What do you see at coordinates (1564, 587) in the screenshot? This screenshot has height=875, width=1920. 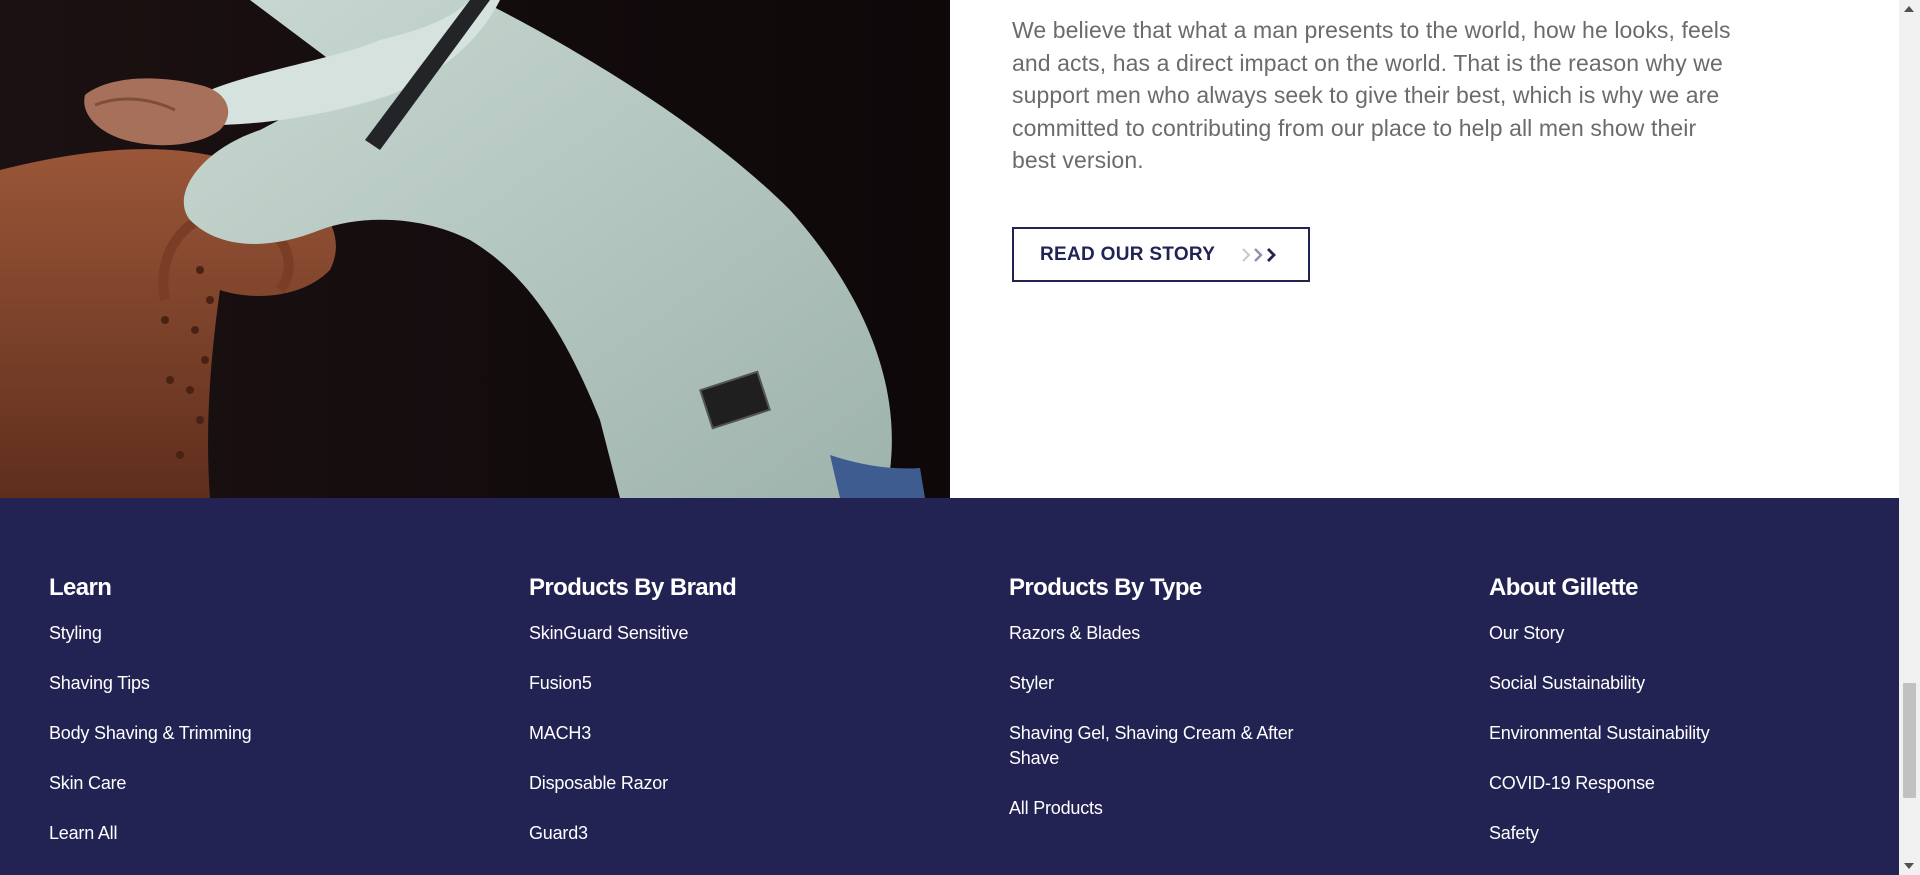 I see `footer-heading: About Gillette` at bounding box center [1564, 587].